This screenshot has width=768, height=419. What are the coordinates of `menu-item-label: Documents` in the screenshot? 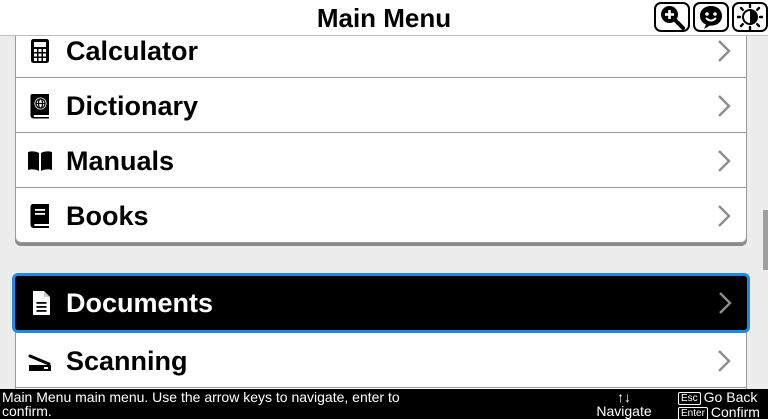 It's located at (140, 303).